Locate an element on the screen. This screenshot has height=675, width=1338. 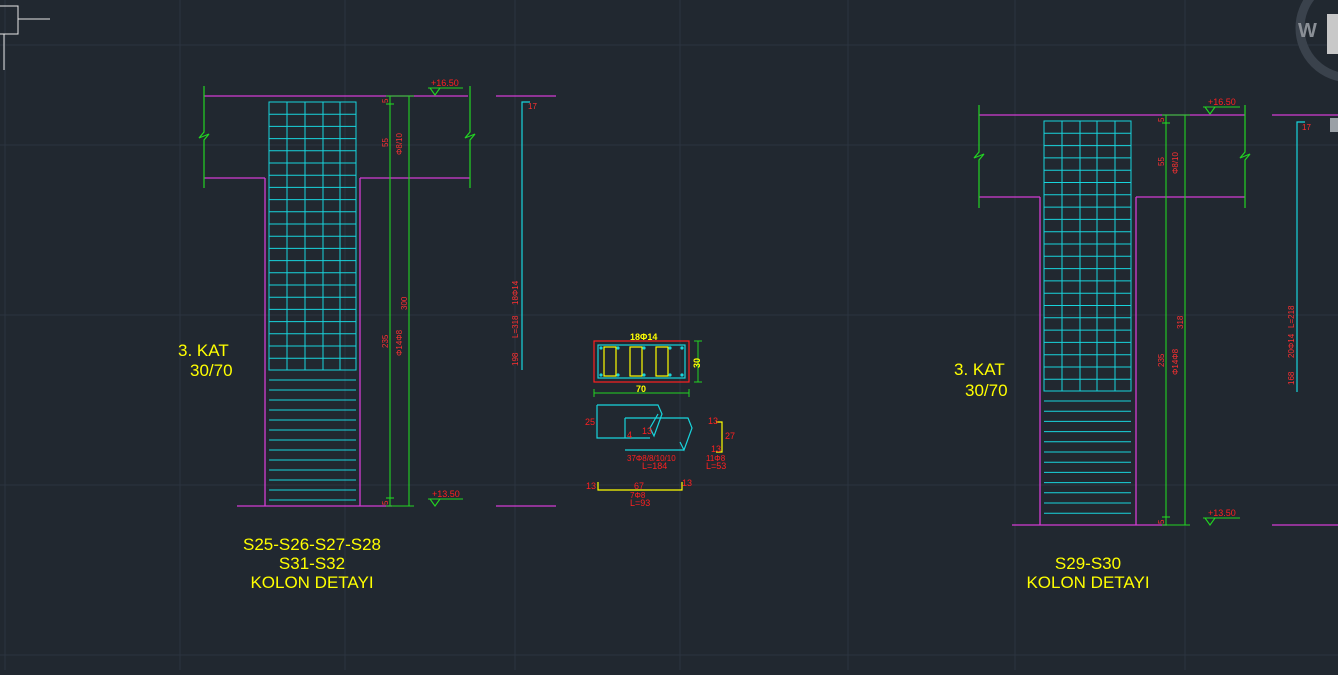
left-level-bottom-marker: +13.50 is located at coordinates (445, 498).